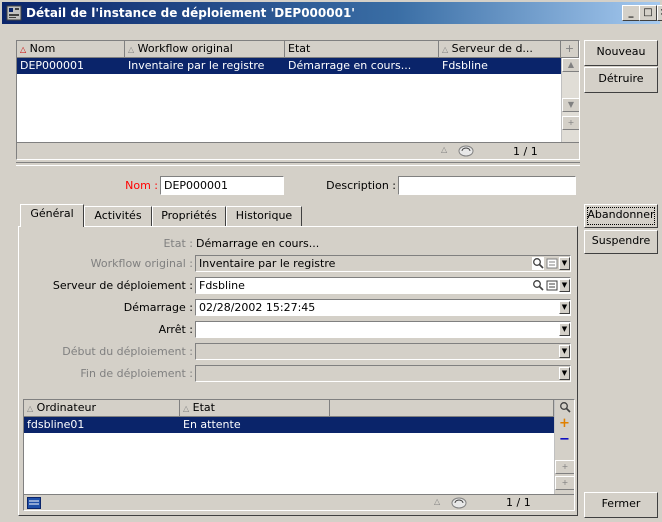 This screenshot has height=522, width=662. I want to click on tab-proprietes: Propriétés, so click(189, 217).